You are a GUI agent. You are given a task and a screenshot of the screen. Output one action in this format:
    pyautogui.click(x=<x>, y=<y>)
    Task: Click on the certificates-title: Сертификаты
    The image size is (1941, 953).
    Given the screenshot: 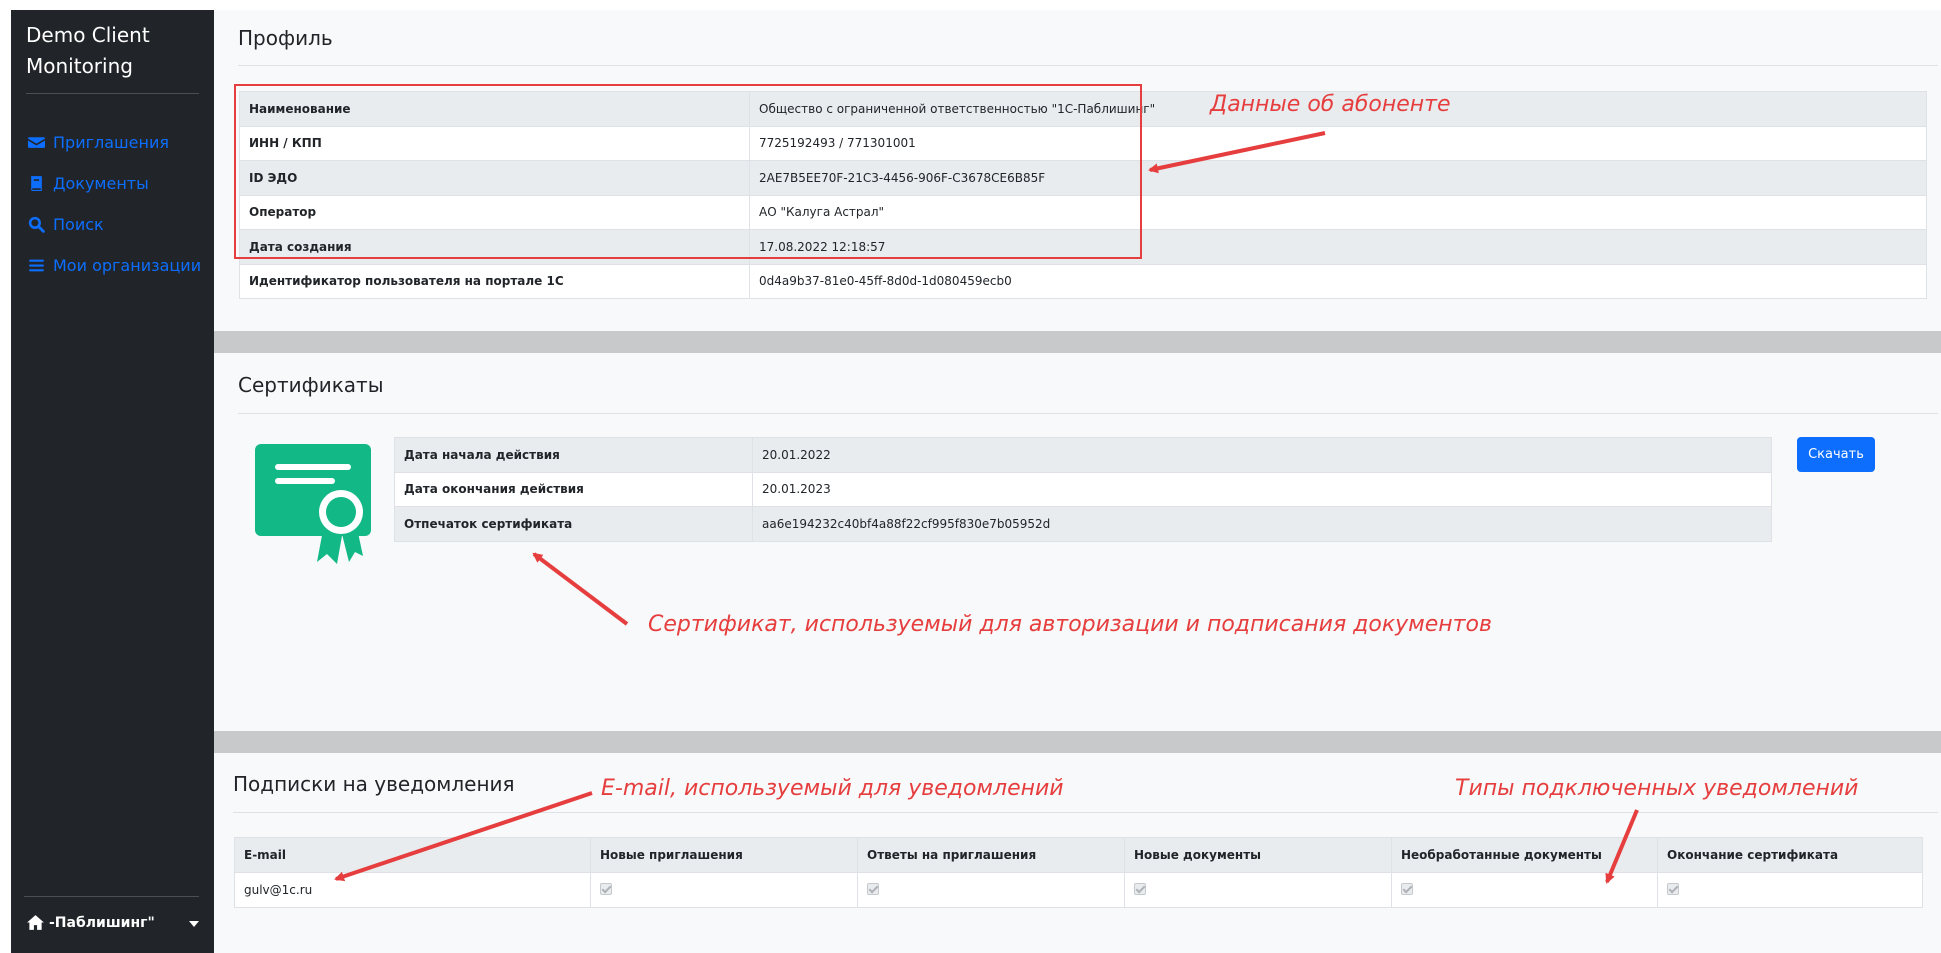 What is the action you would take?
    pyautogui.click(x=311, y=385)
    